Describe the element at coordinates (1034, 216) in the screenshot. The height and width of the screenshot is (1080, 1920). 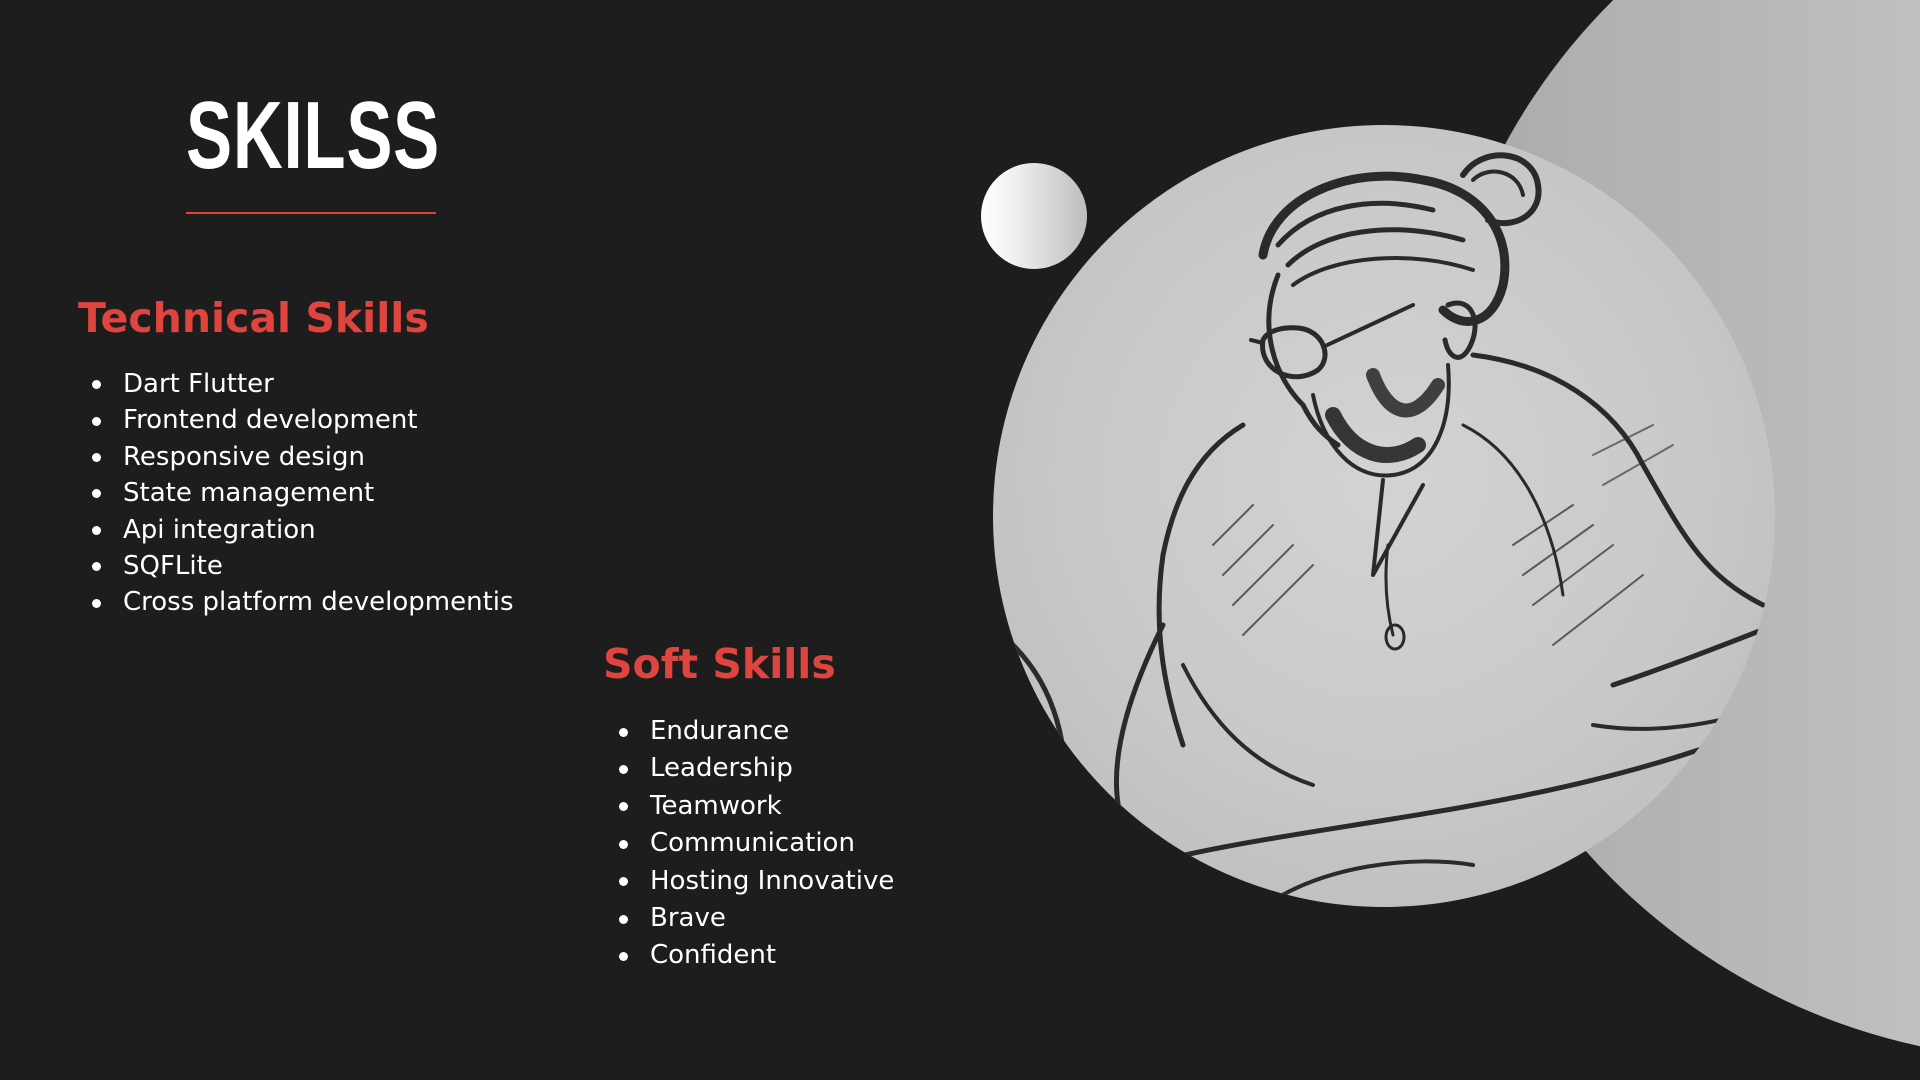
I see `decorative-small-circle` at that location.